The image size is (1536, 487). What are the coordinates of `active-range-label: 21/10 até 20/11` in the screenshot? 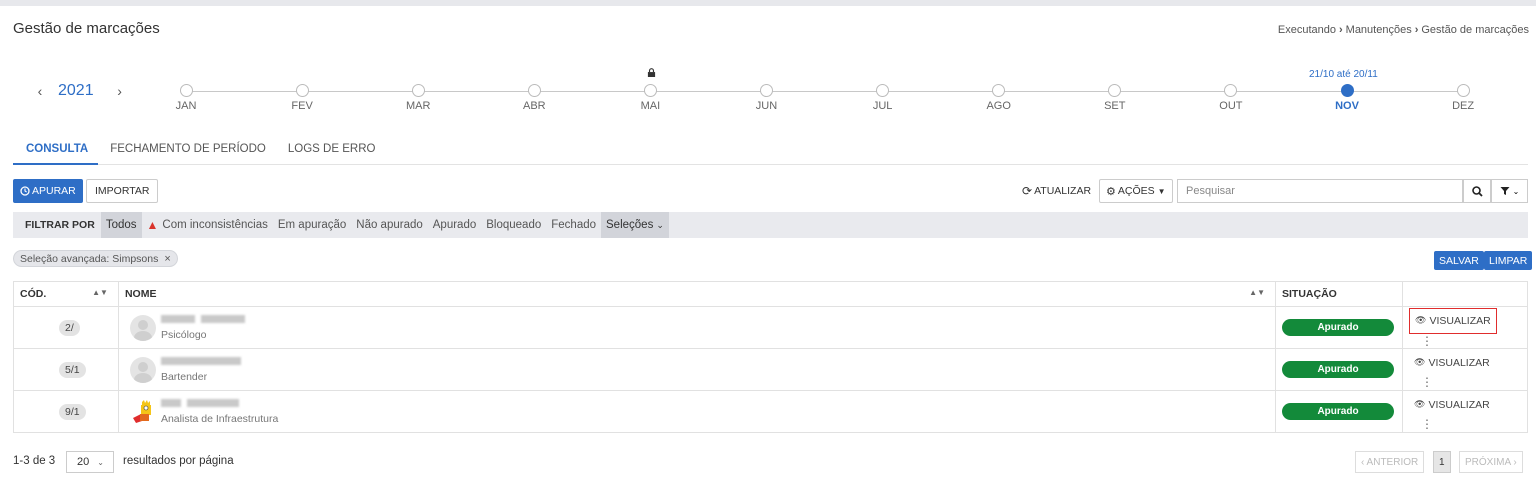 It's located at (1343, 74).